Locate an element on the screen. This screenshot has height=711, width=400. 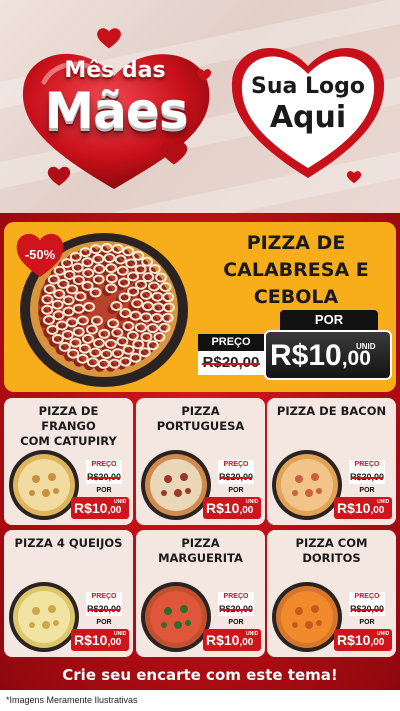
featured-name-line: PIZZA DE is located at coordinates (296, 243).